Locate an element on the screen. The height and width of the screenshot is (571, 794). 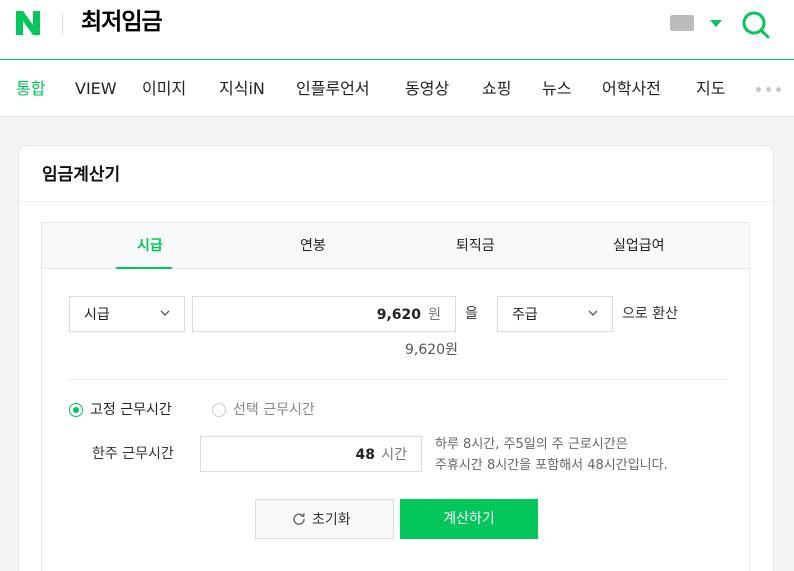
tab-shopping: 쇼핑 is located at coordinates (496, 89).